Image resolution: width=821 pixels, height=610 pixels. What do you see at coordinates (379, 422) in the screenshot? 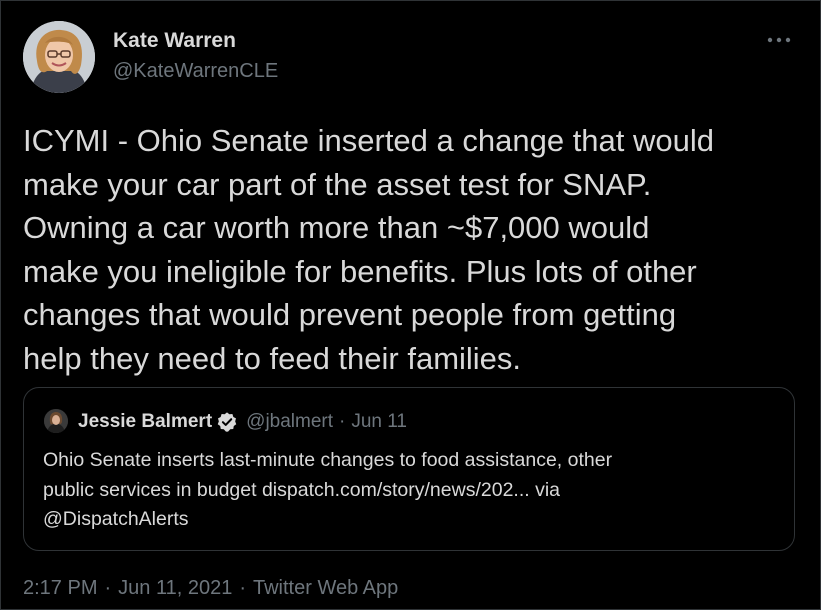
I see `quoted-tweet-date: Jun 11` at bounding box center [379, 422].